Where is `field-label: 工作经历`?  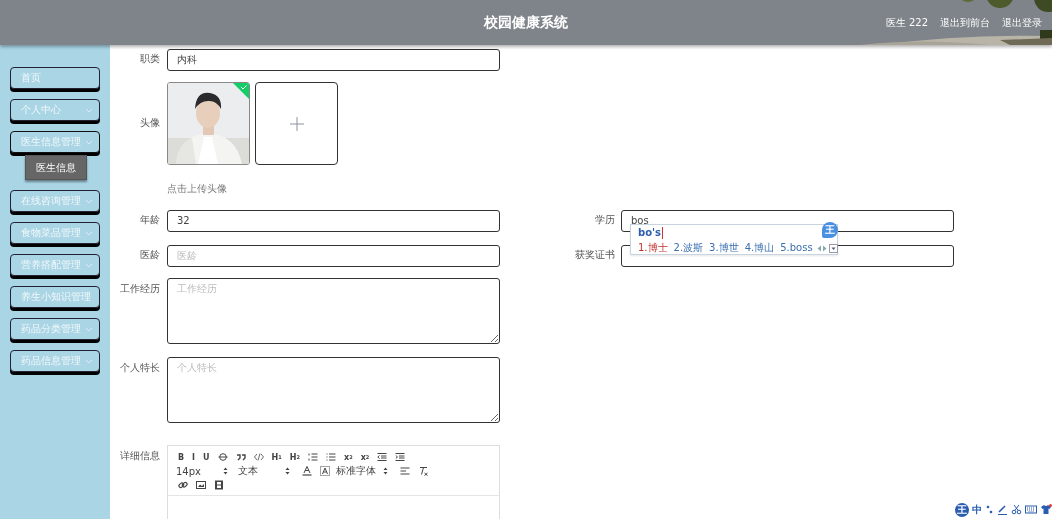
field-label: 工作经历 is located at coordinates (139, 289).